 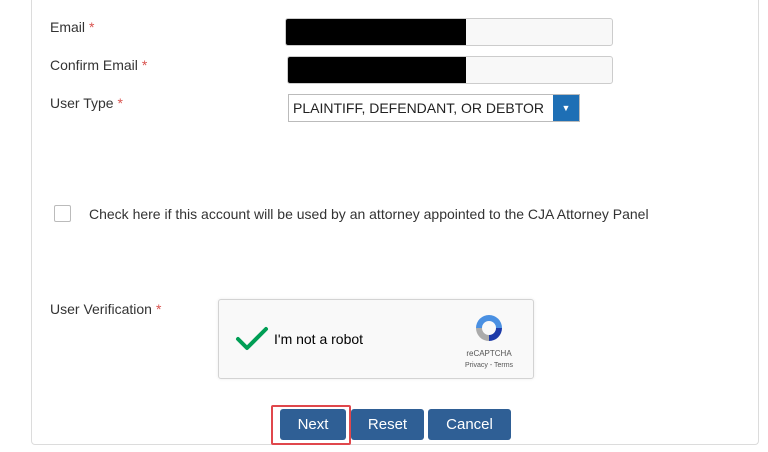 I want to click on reset-button: Reset, so click(x=387, y=424).